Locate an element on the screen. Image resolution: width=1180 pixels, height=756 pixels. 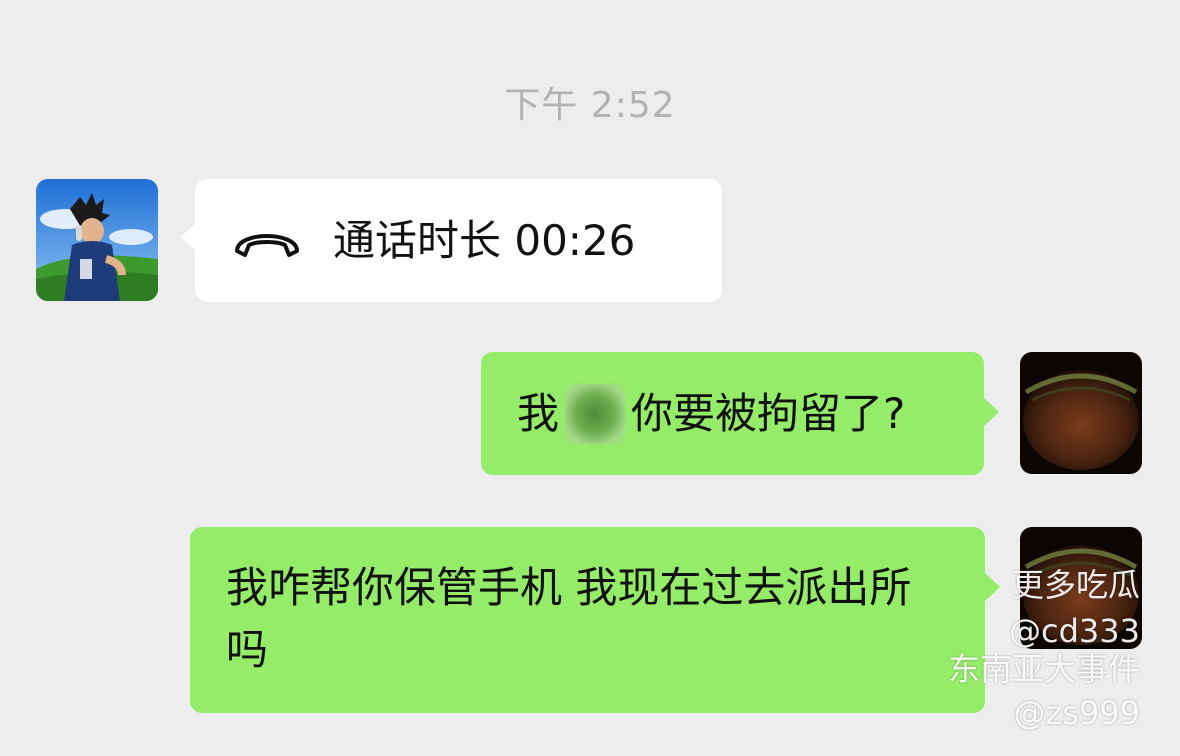
message-text-before: 我 is located at coordinates (538, 413).